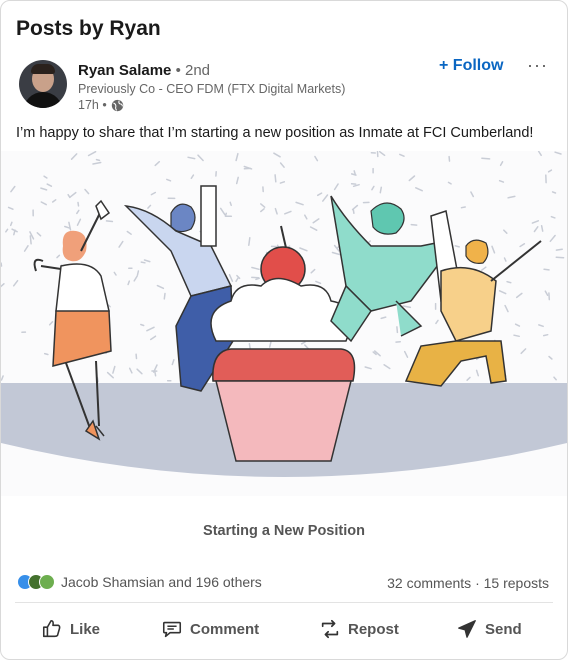 The width and height of the screenshot is (568, 660). Describe the element at coordinates (161, 582) in the screenshot. I see `reactions-text: Jacob Shamsian and 196 others` at that location.